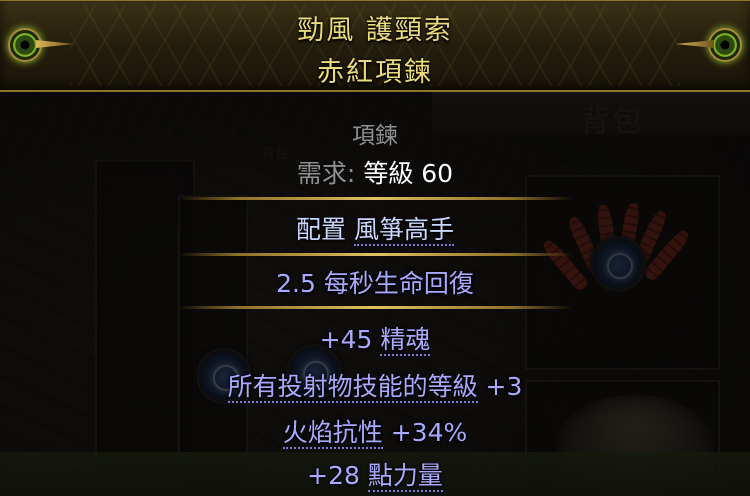 The height and width of the screenshot is (496, 750). What do you see at coordinates (403, 230) in the screenshot?
I see `enchant-keyword: 風箏高手` at bounding box center [403, 230].